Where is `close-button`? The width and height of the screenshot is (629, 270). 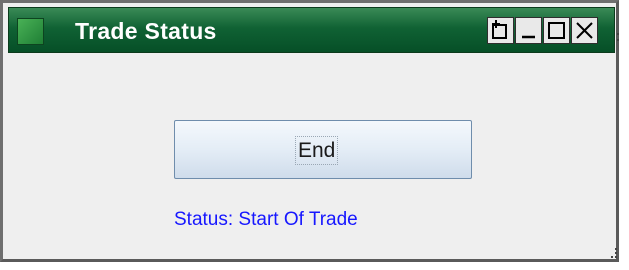 close-button is located at coordinates (584, 30).